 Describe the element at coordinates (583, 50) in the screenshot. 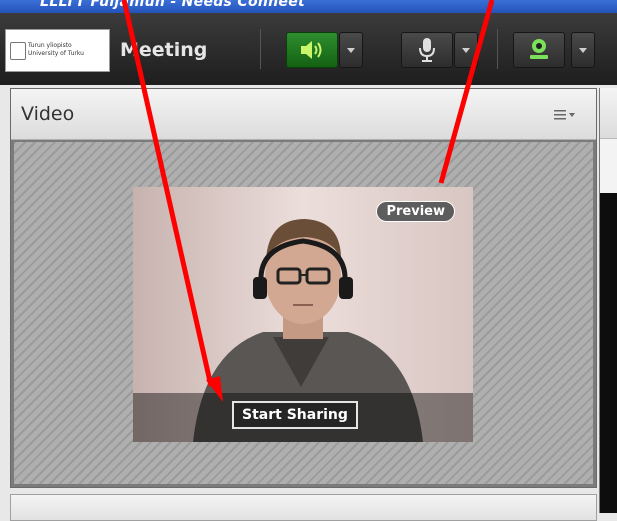

I see `webcam-dropdown` at that location.